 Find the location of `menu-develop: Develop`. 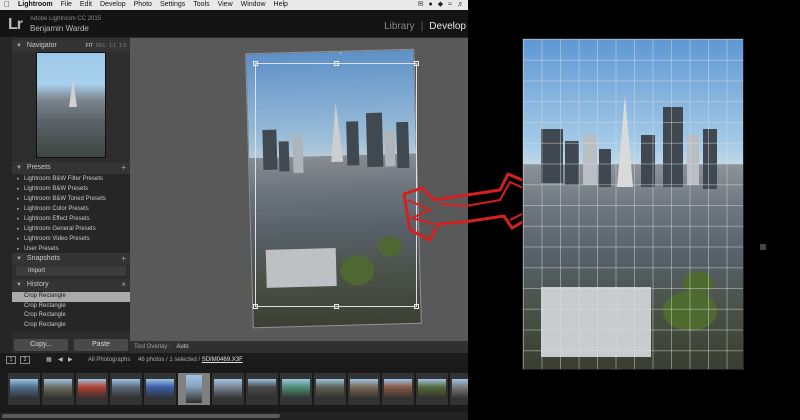

menu-develop: Develop is located at coordinates (113, 5).